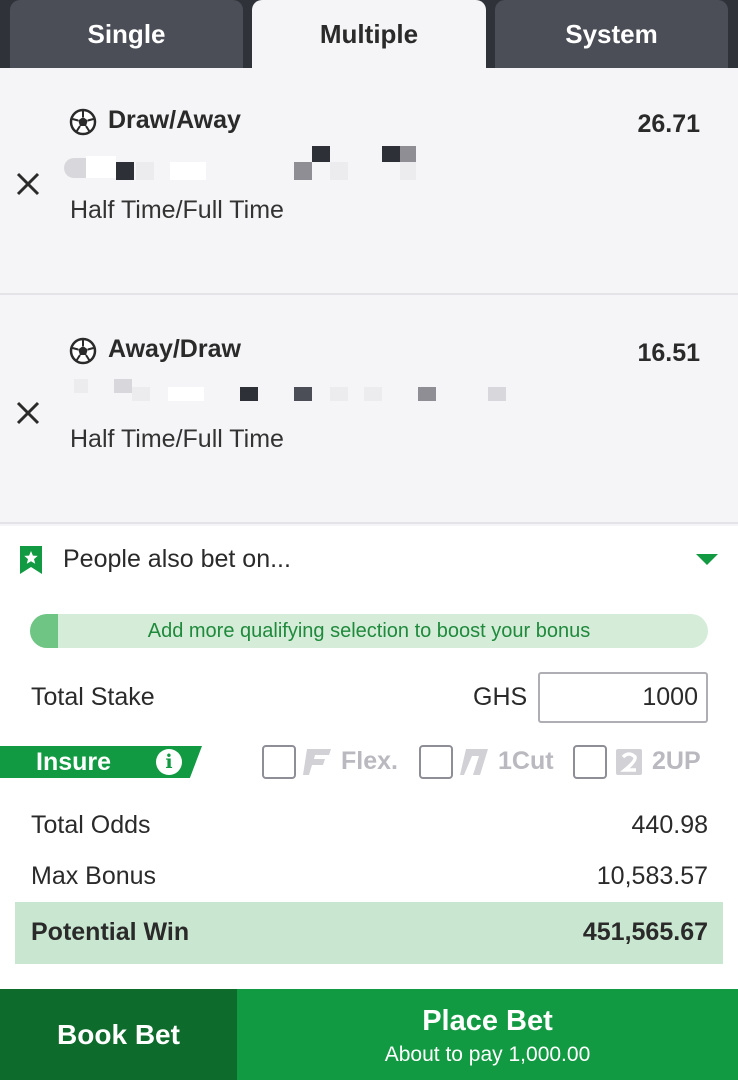  What do you see at coordinates (74, 762) in the screenshot?
I see `insure-label: Insure` at bounding box center [74, 762].